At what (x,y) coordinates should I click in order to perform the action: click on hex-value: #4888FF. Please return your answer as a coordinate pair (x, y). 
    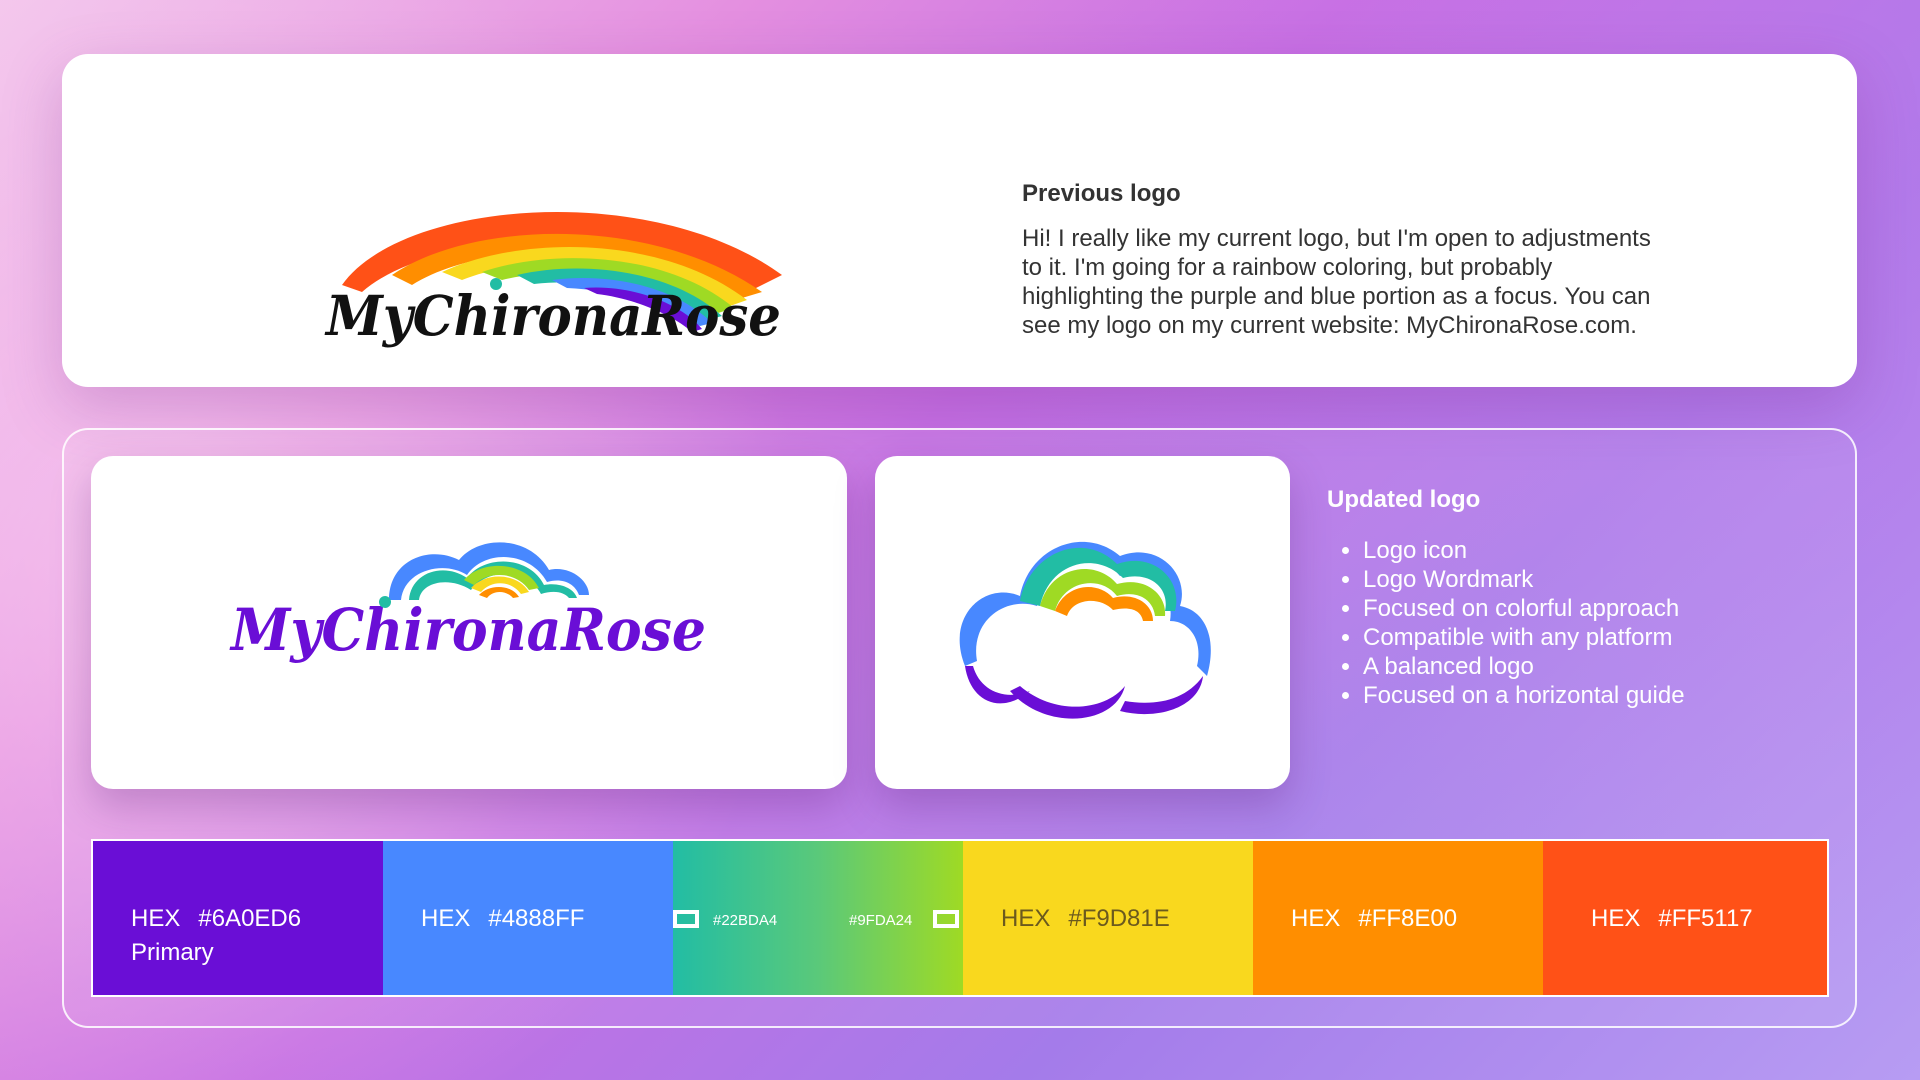
    Looking at the image, I should click on (536, 918).